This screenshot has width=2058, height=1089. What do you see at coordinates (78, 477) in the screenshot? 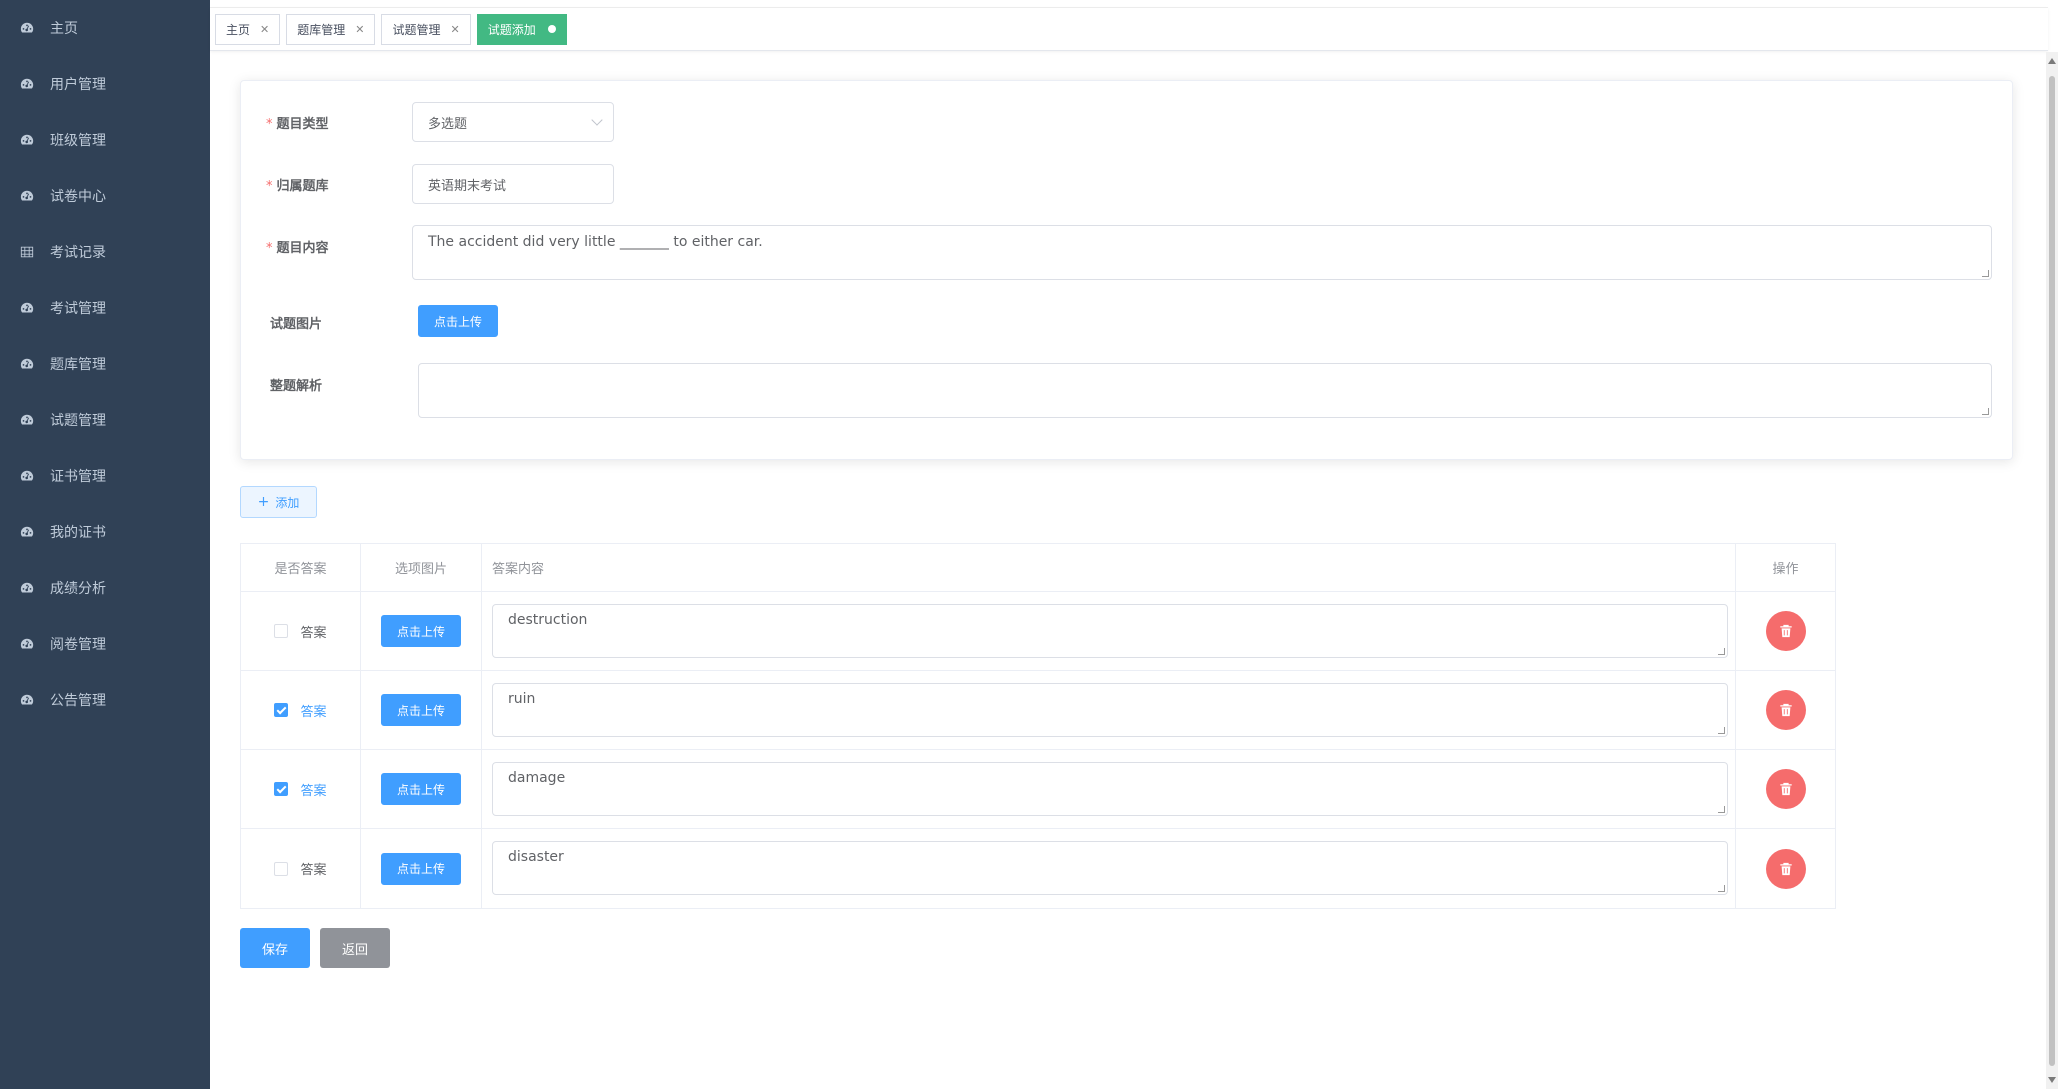
I see `sidebar-item-label: 证书管理` at bounding box center [78, 477].